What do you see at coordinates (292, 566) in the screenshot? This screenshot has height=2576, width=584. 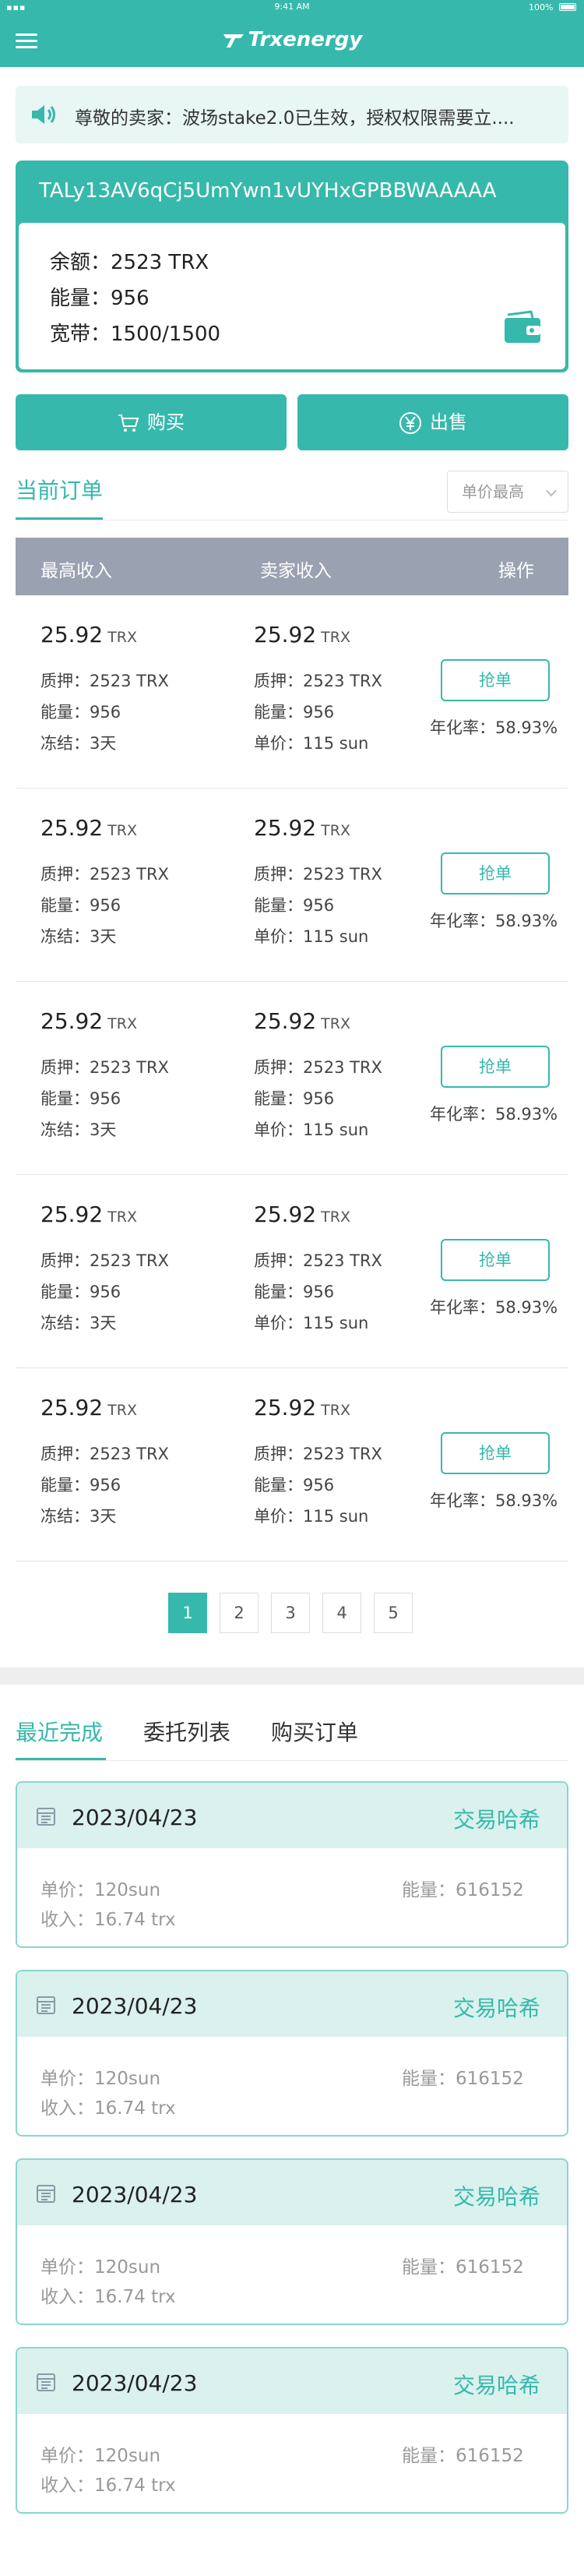 I see `orders-table-header: 最高收入 卖家收入 操作` at bounding box center [292, 566].